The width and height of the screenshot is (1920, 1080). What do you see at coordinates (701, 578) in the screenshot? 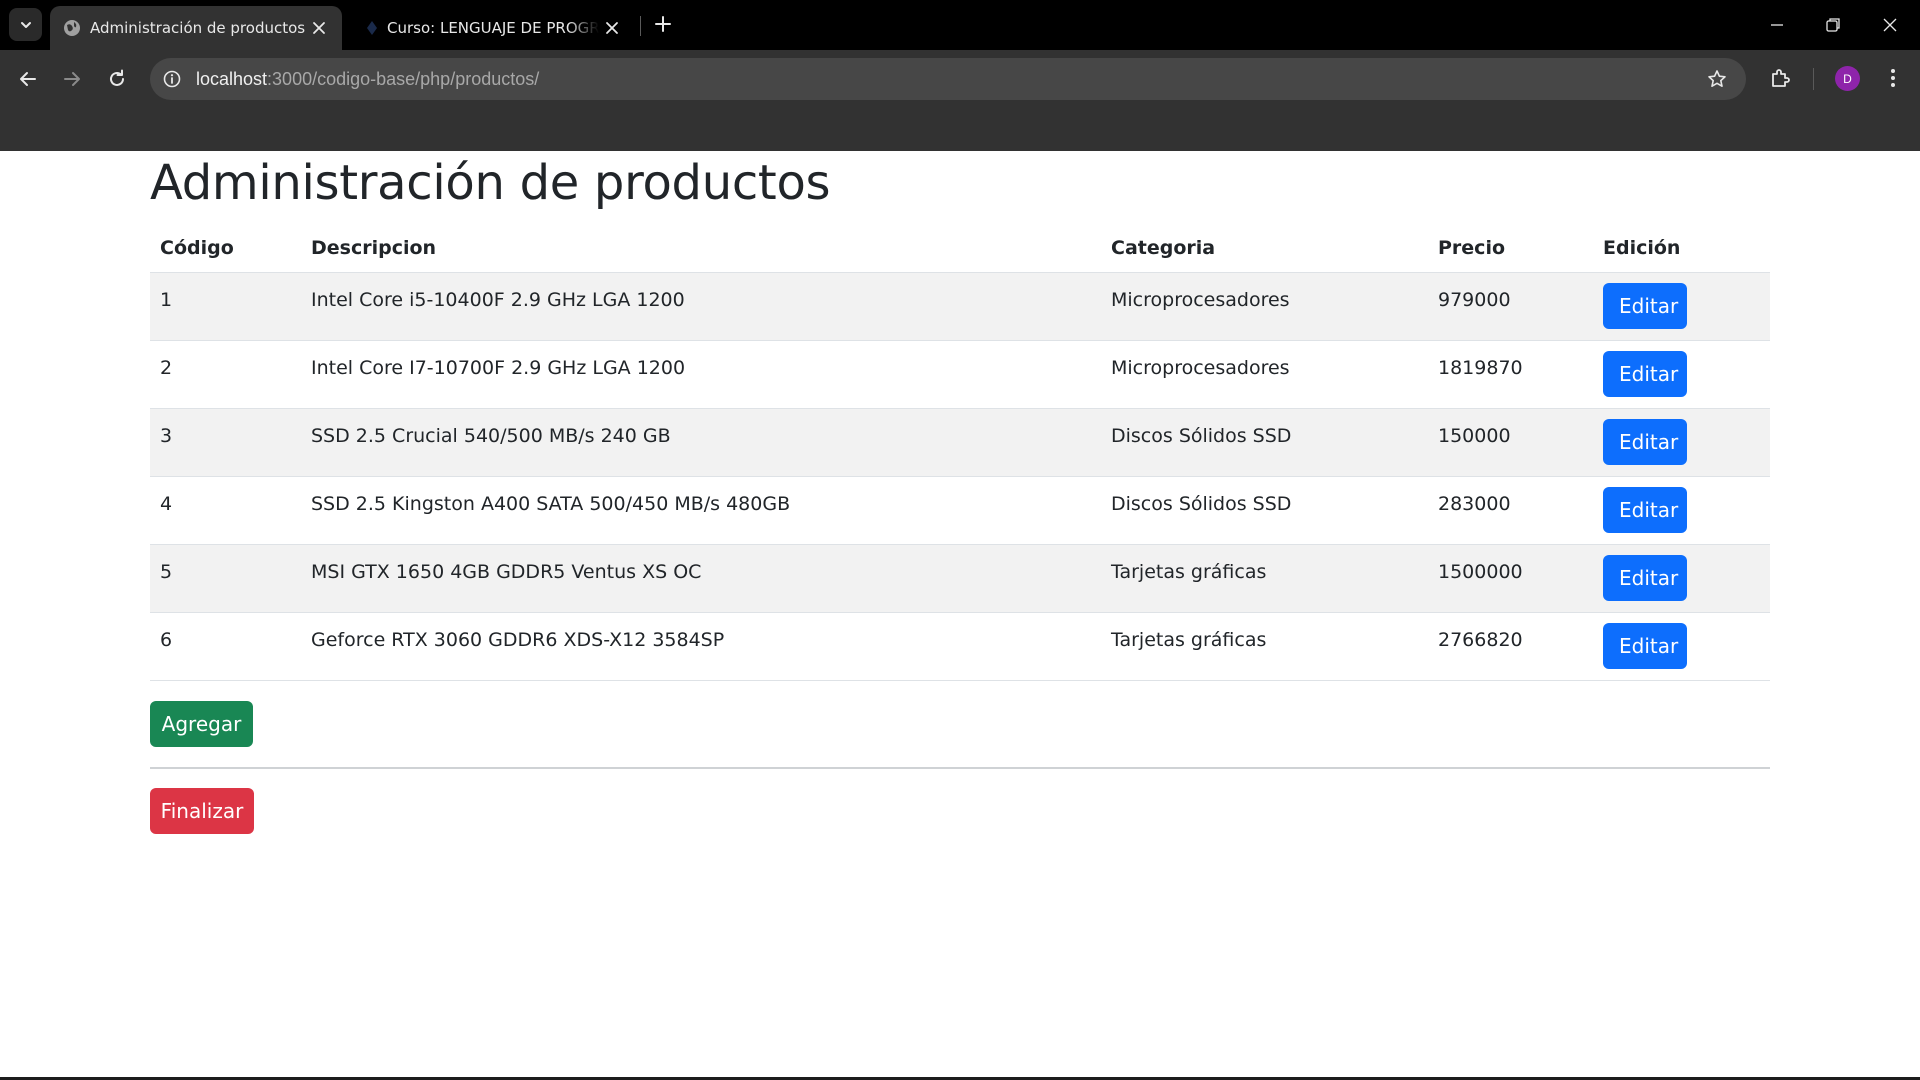
I see `cell-description: MSI GTX 1650 4GB GDDR5 Ventus XS OC` at bounding box center [701, 578].